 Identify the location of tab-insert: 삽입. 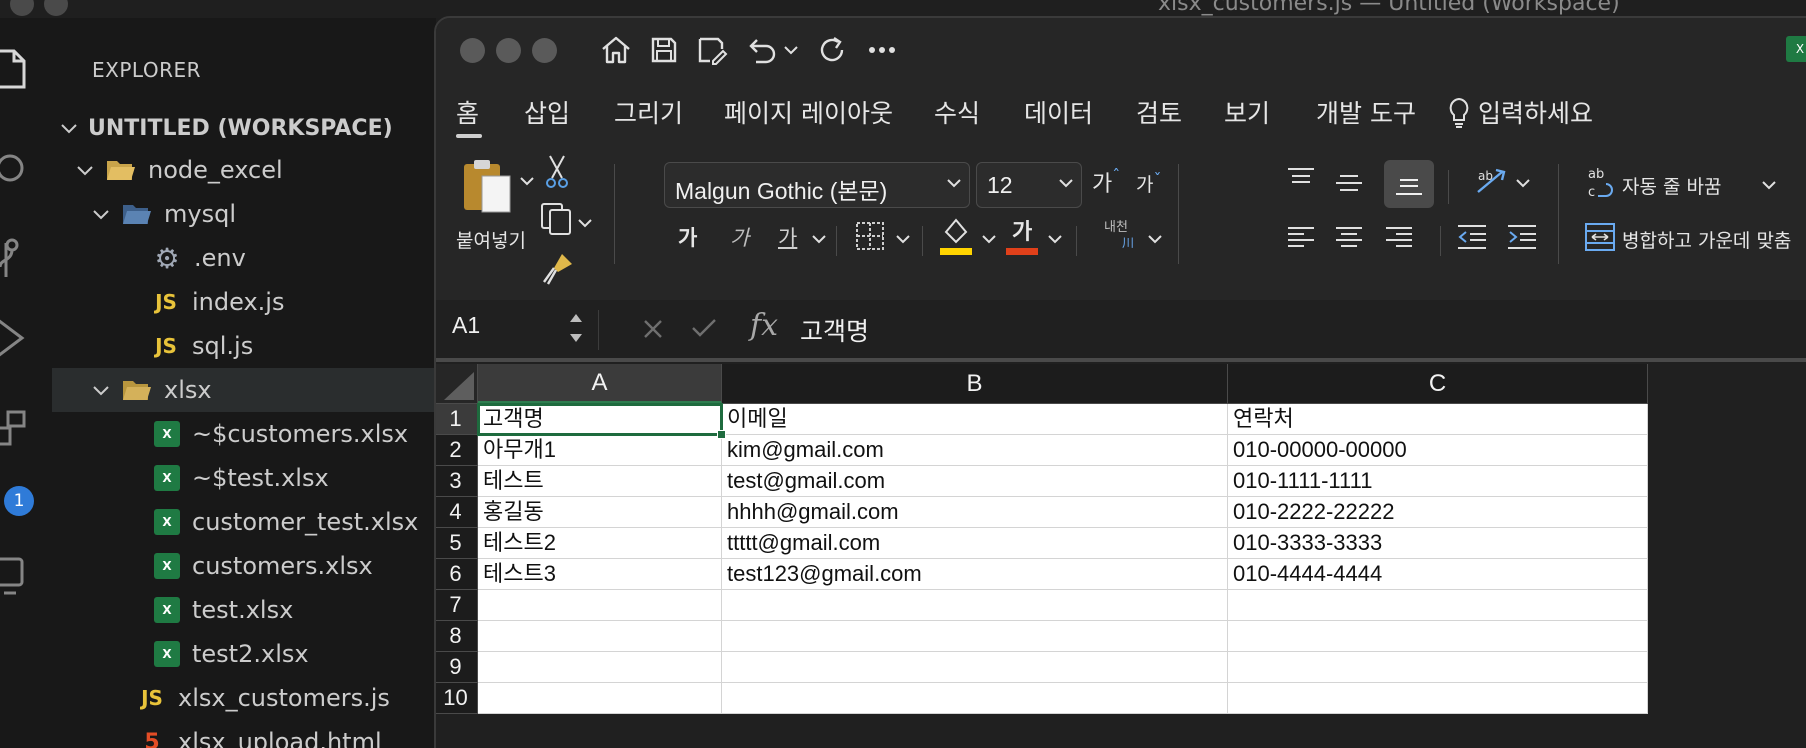
(547, 112).